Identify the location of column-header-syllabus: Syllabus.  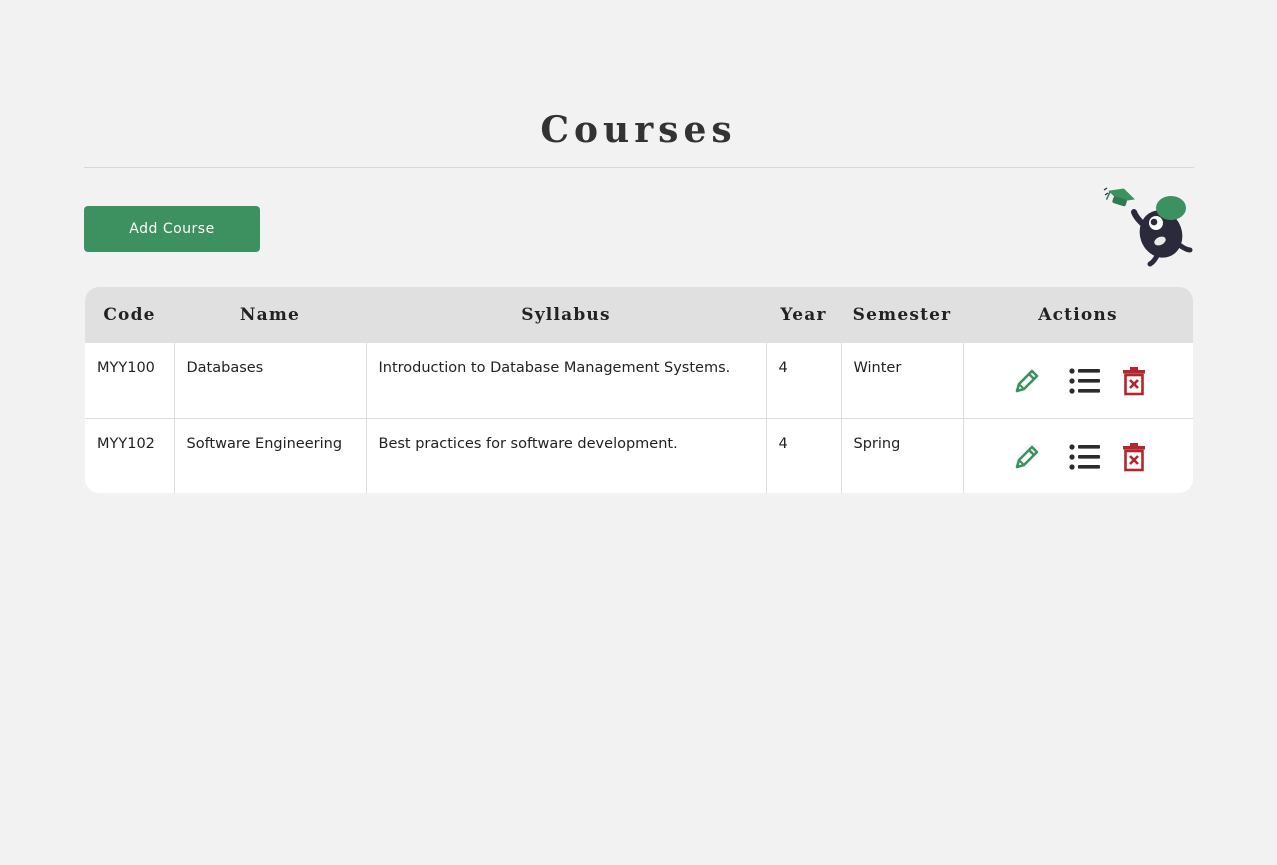
(566, 315).